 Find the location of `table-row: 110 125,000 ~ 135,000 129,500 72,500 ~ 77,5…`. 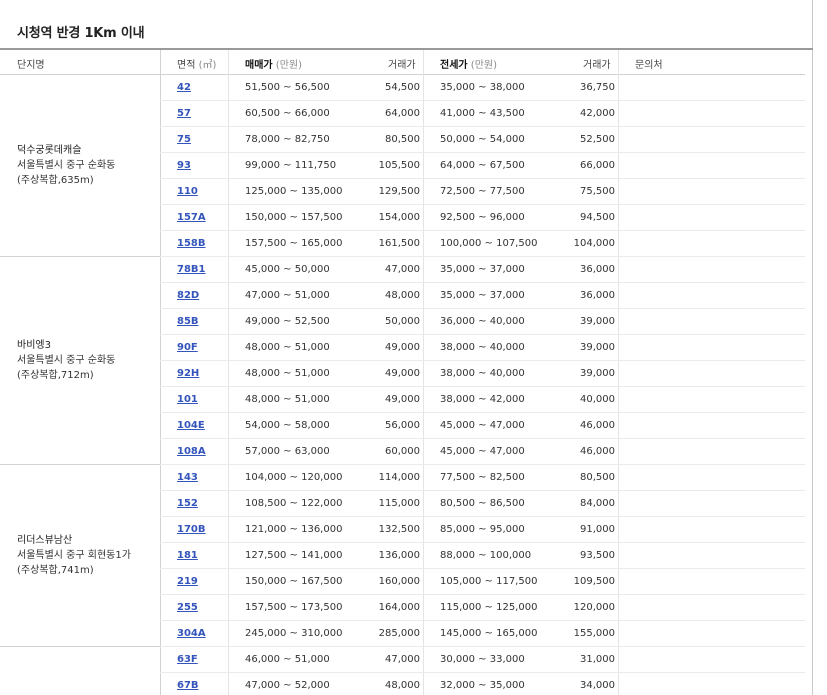

table-row: 110 125,000 ~ 135,000 129,500 72,500 ~ 77,5… is located at coordinates (482, 192).